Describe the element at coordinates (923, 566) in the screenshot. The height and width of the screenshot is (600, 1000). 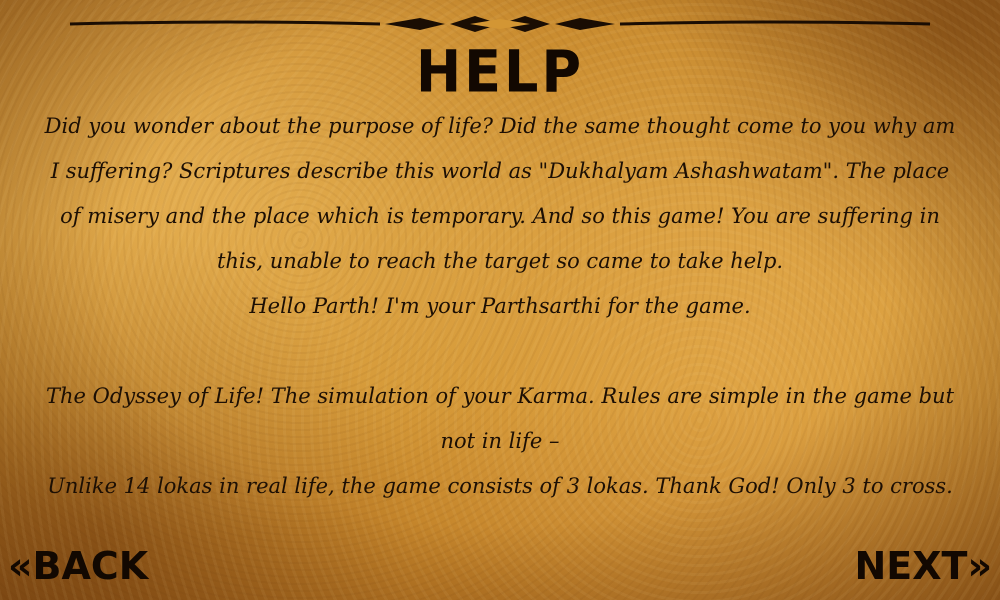
I see `next-button: NEXT»` at that location.